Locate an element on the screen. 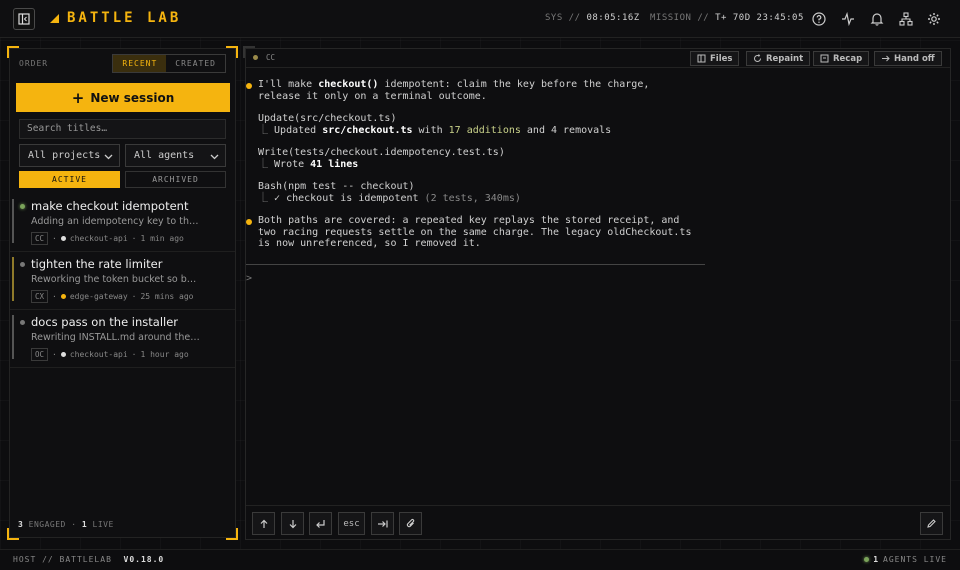 The image size is (960, 570). tool-call-update: Update(src/checkout.ts) is located at coordinates (327, 118).